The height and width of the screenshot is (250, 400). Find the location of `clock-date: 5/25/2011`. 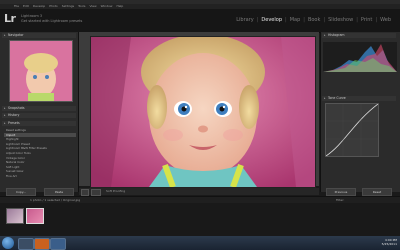

clock-date: 5/25/2011 is located at coordinates (389, 244).